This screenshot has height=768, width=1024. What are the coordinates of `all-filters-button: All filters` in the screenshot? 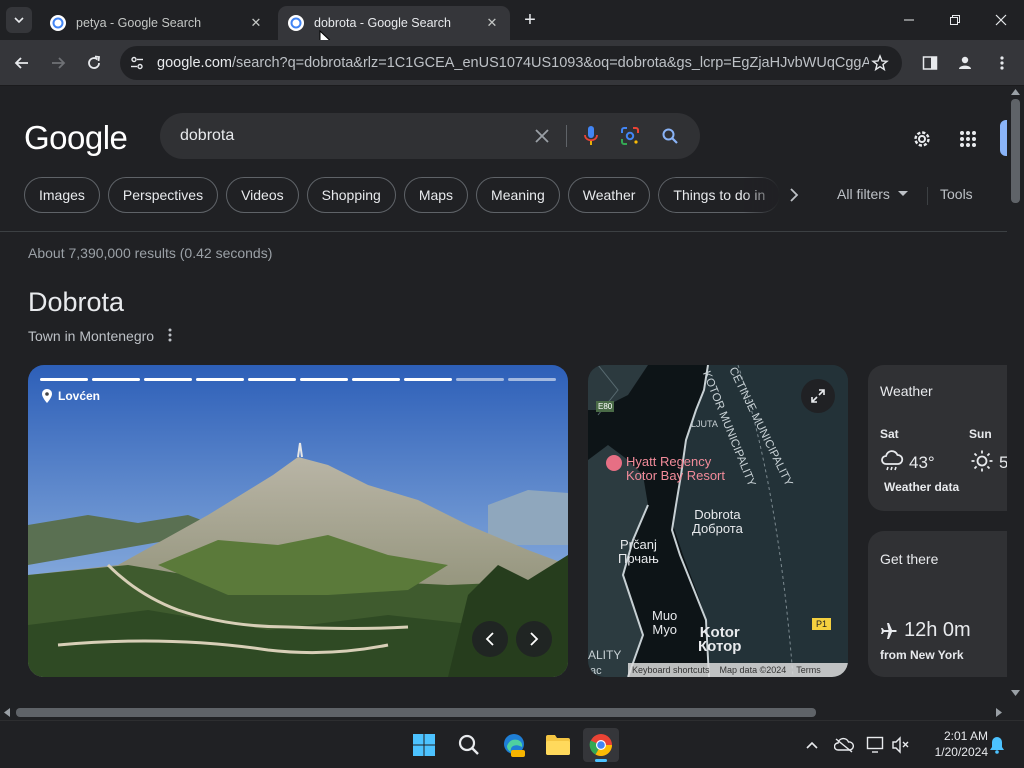 It's located at (872, 194).